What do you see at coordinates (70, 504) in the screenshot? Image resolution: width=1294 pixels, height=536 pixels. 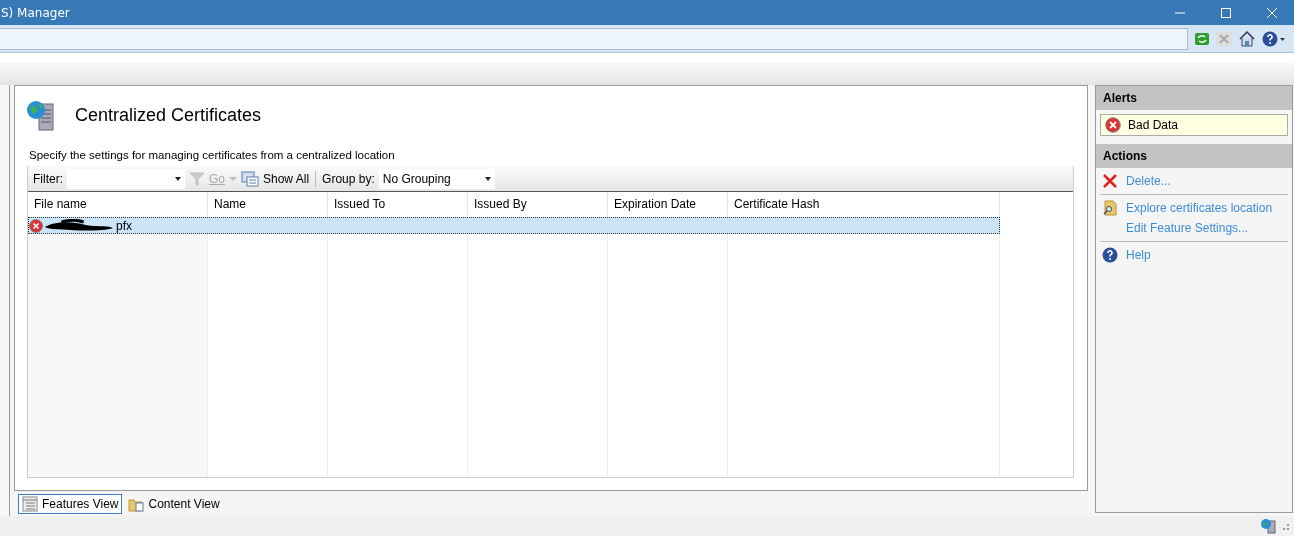 I see `view-tab: Features View` at bounding box center [70, 504].